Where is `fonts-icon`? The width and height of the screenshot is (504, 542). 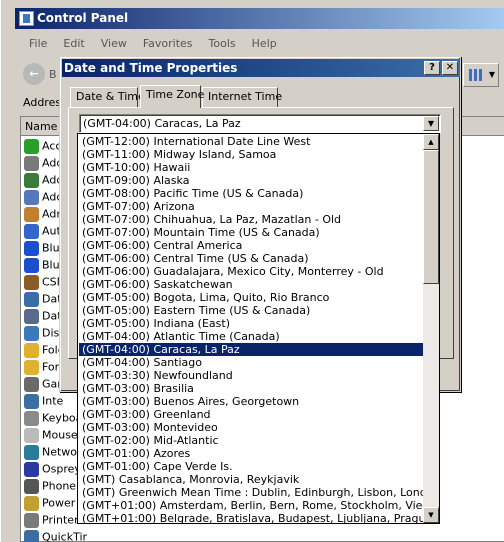 fonts-icon is located at coordinates (31, 367).